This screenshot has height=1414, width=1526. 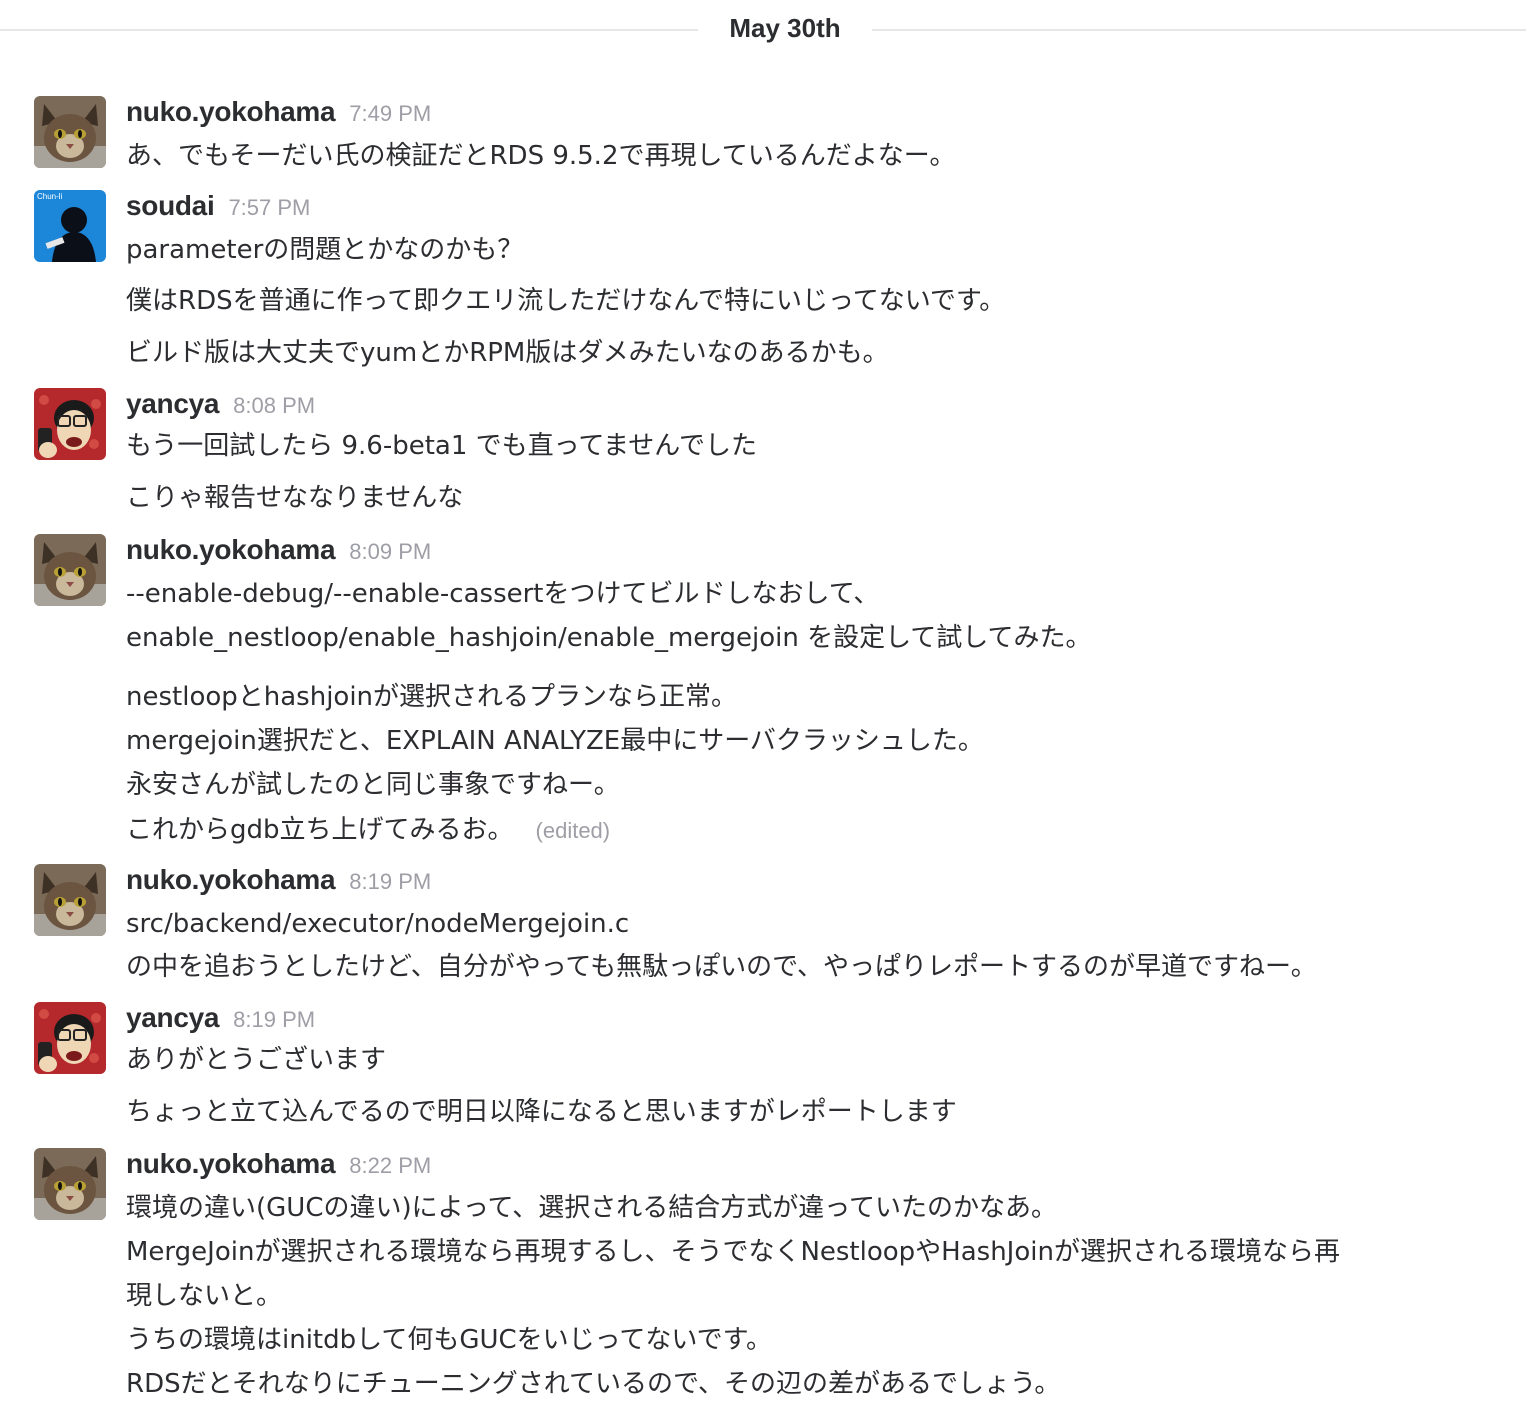 I want to click on message-header: nuko.yokohama 7:49 PM, so click(x=278, y=116).